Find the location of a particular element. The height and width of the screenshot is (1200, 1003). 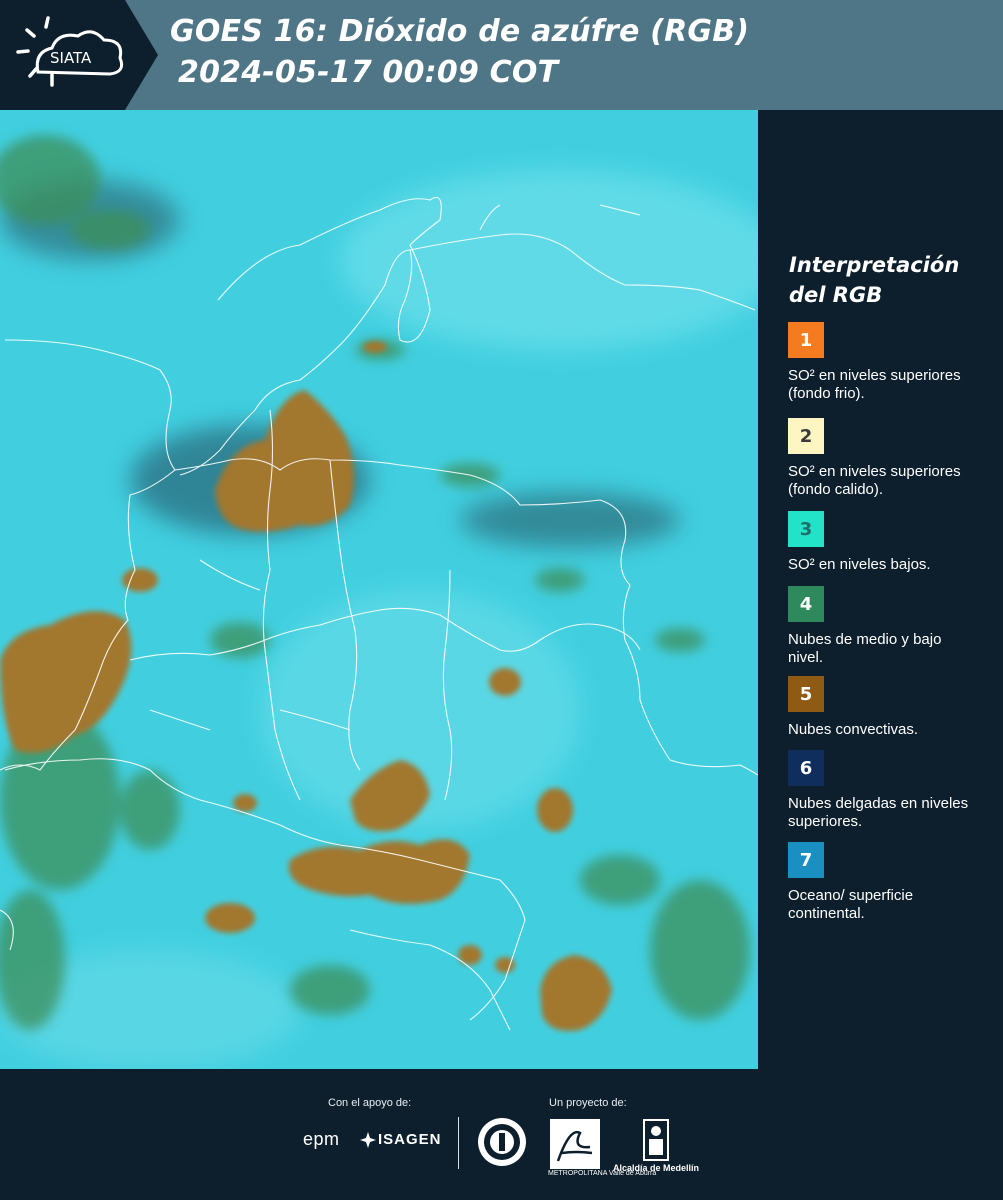

page-timestamp: 2024-05-17 00:09 COT is located at coordinates (368, 72).